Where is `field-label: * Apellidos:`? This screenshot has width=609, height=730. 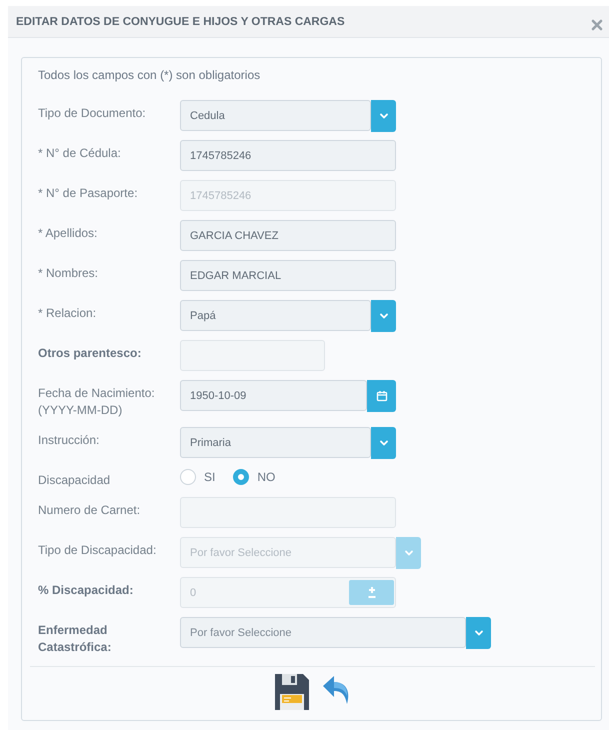
field-label: * Apellidos: is located at coordinates (68, 233).